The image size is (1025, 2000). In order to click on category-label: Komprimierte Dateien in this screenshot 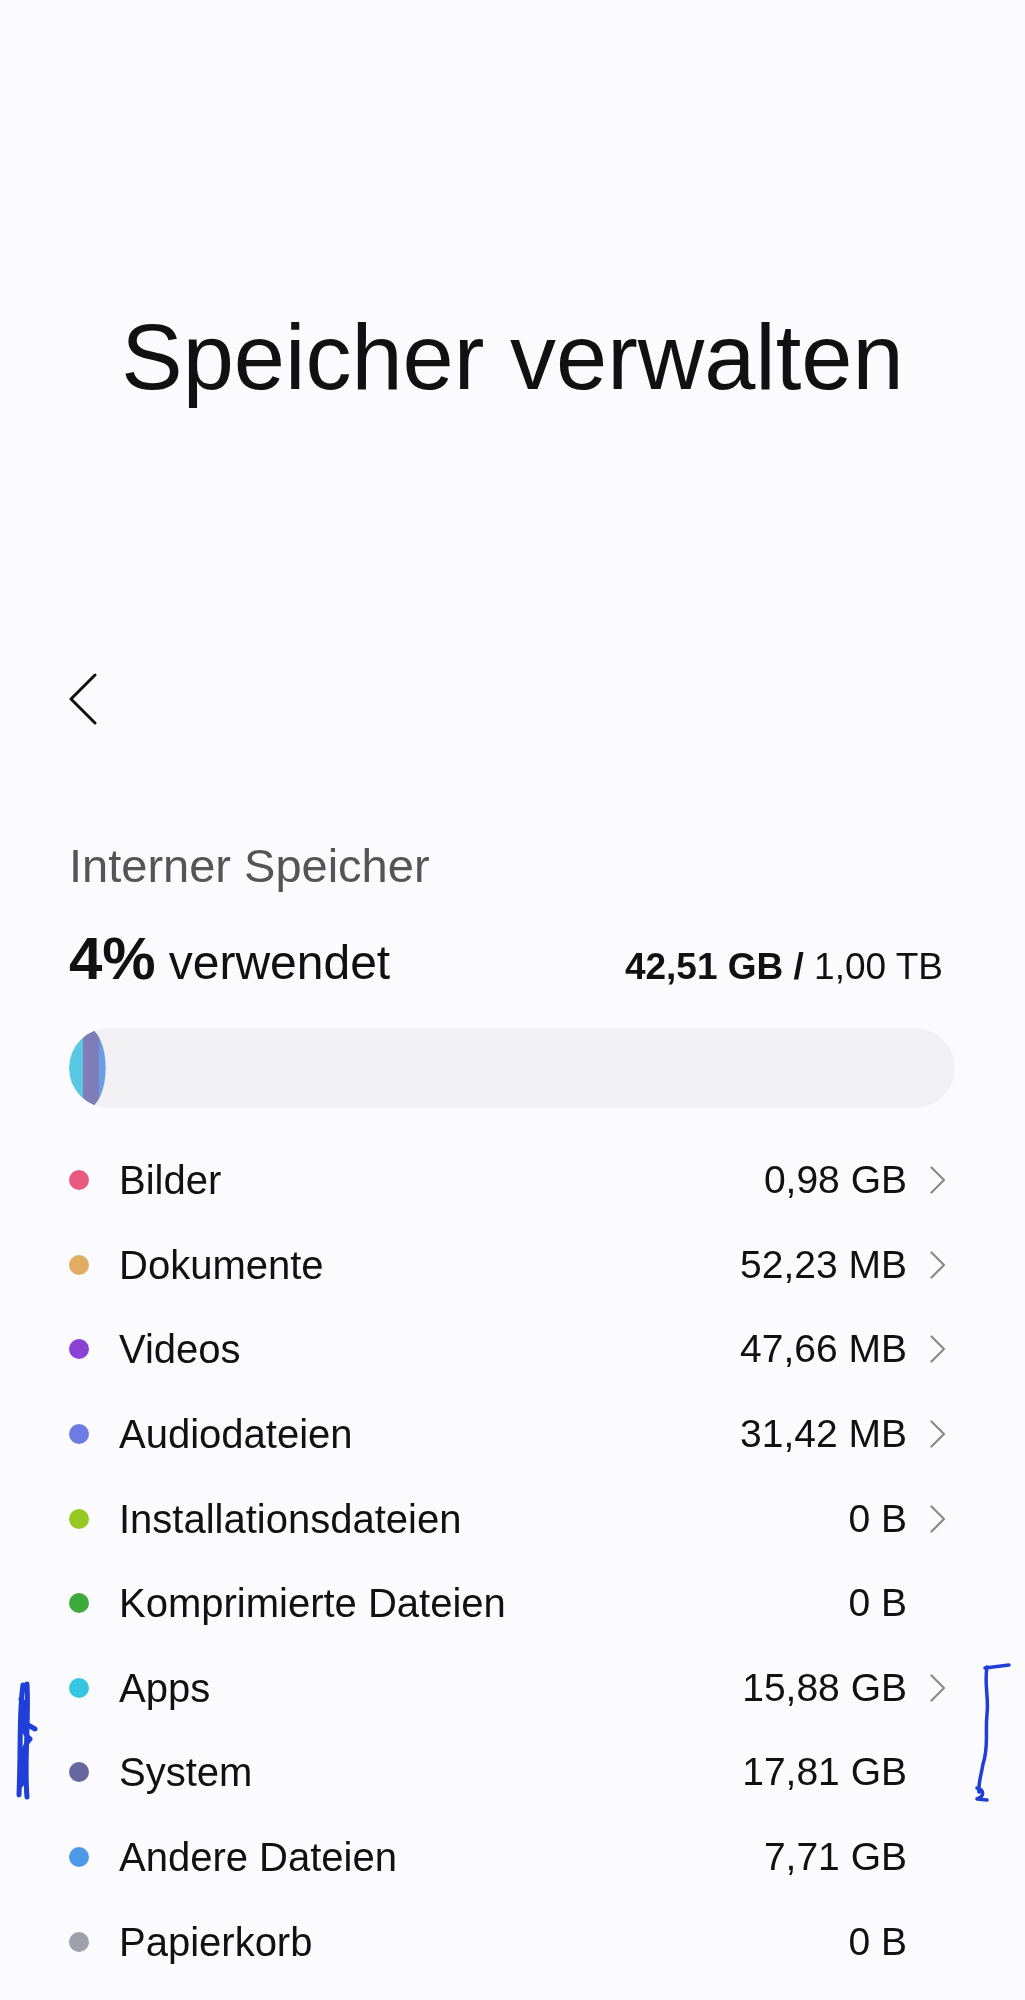, I will do `click(312, 1604)`.